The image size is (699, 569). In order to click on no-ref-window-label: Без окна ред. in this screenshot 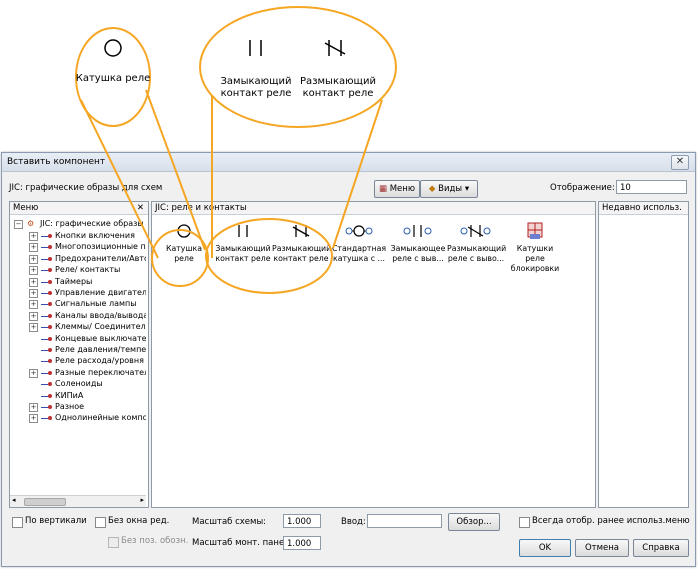, I will do `click(139, 521)`.